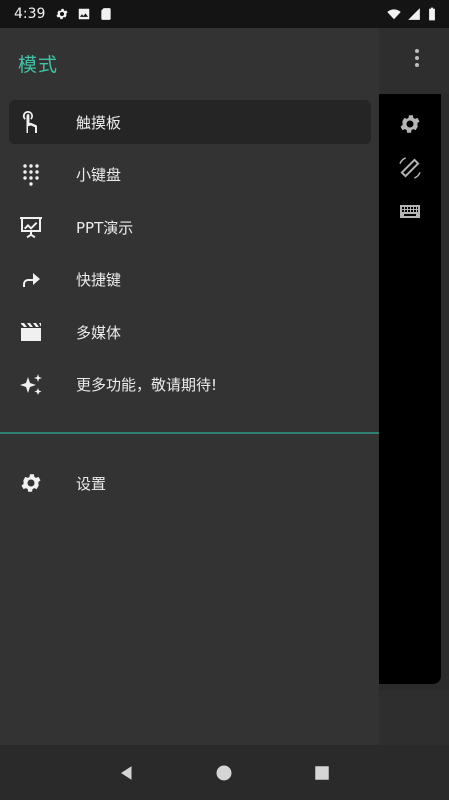 Image resolution: width=449 pixels, height=800 pixels. I want to click on drawer-title: 模式, so click(38, 65).